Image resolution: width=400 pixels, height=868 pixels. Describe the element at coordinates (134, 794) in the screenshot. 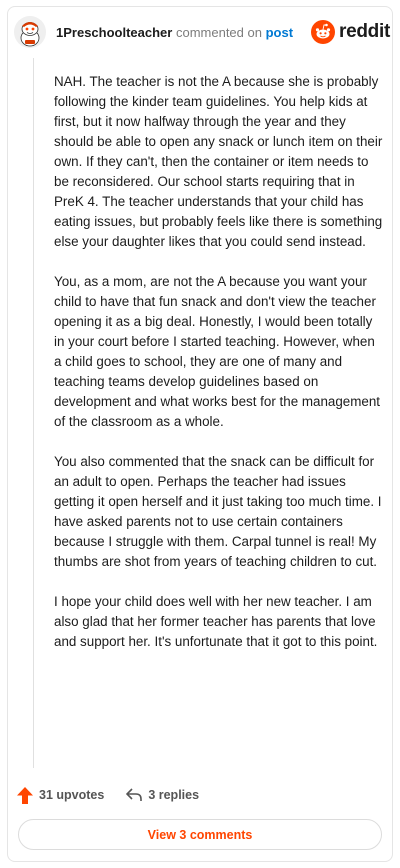

I see `reply-arrow-icon` at that location.